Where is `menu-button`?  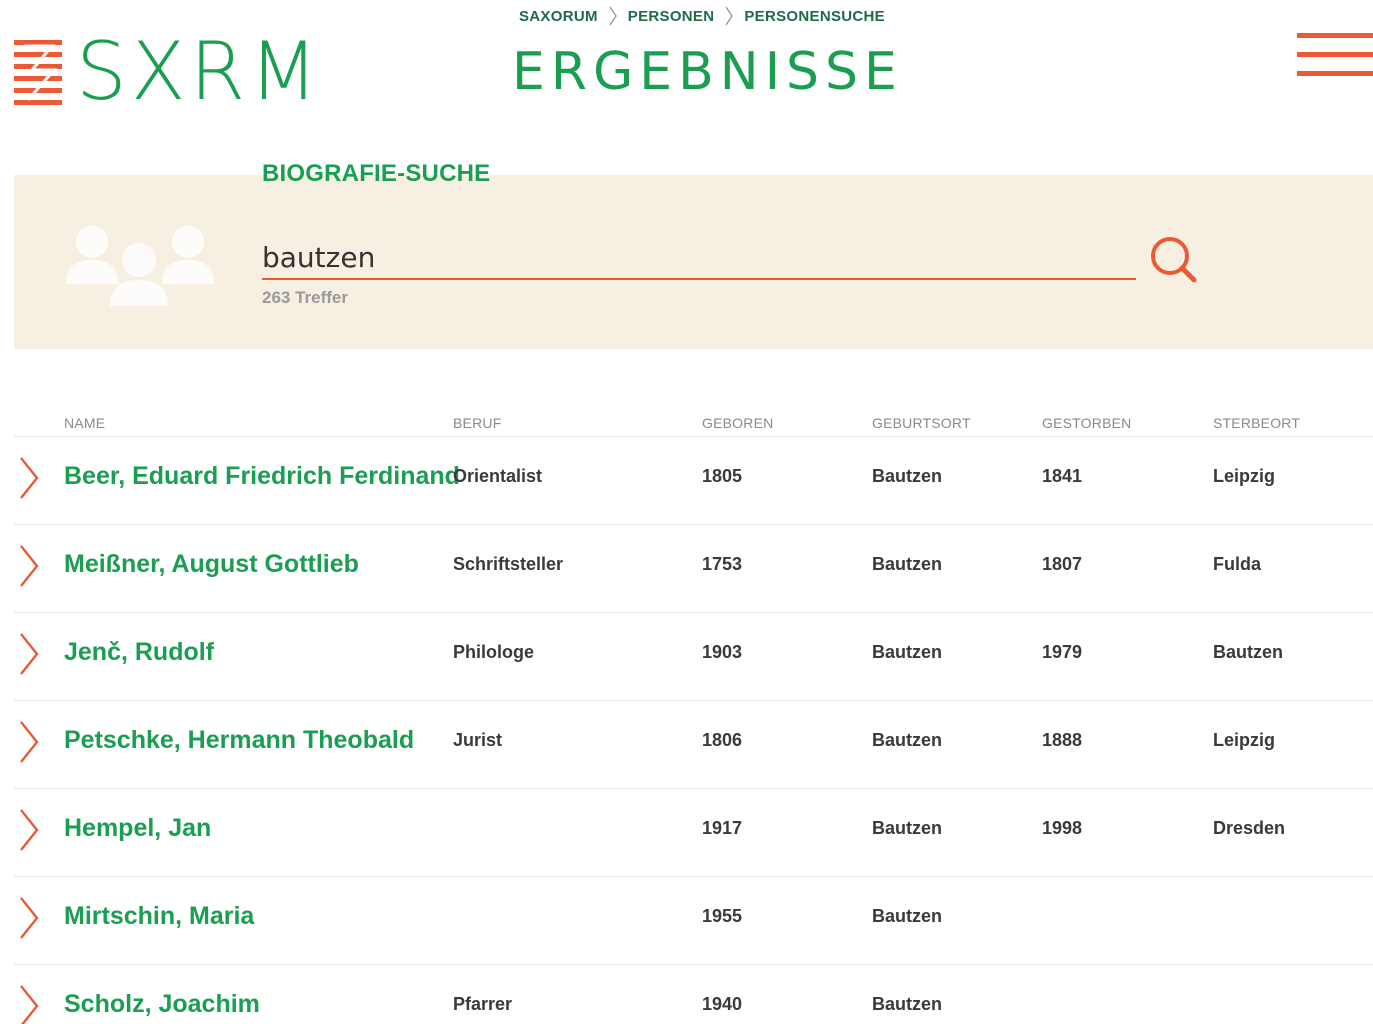 menu-button is located at coordinates (1335, 55).